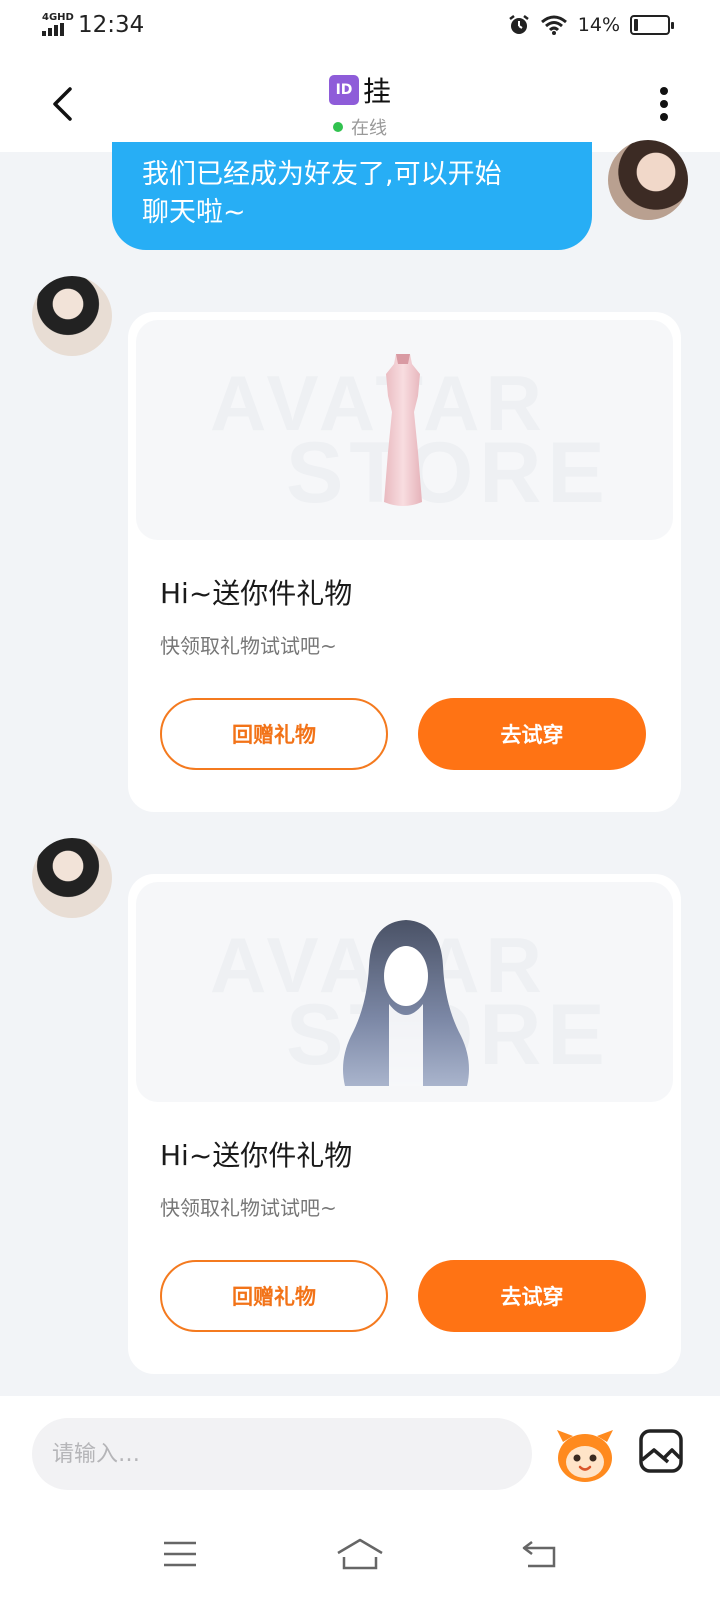  I want to click on message-line: 聊天啦~, so click(194, 212).